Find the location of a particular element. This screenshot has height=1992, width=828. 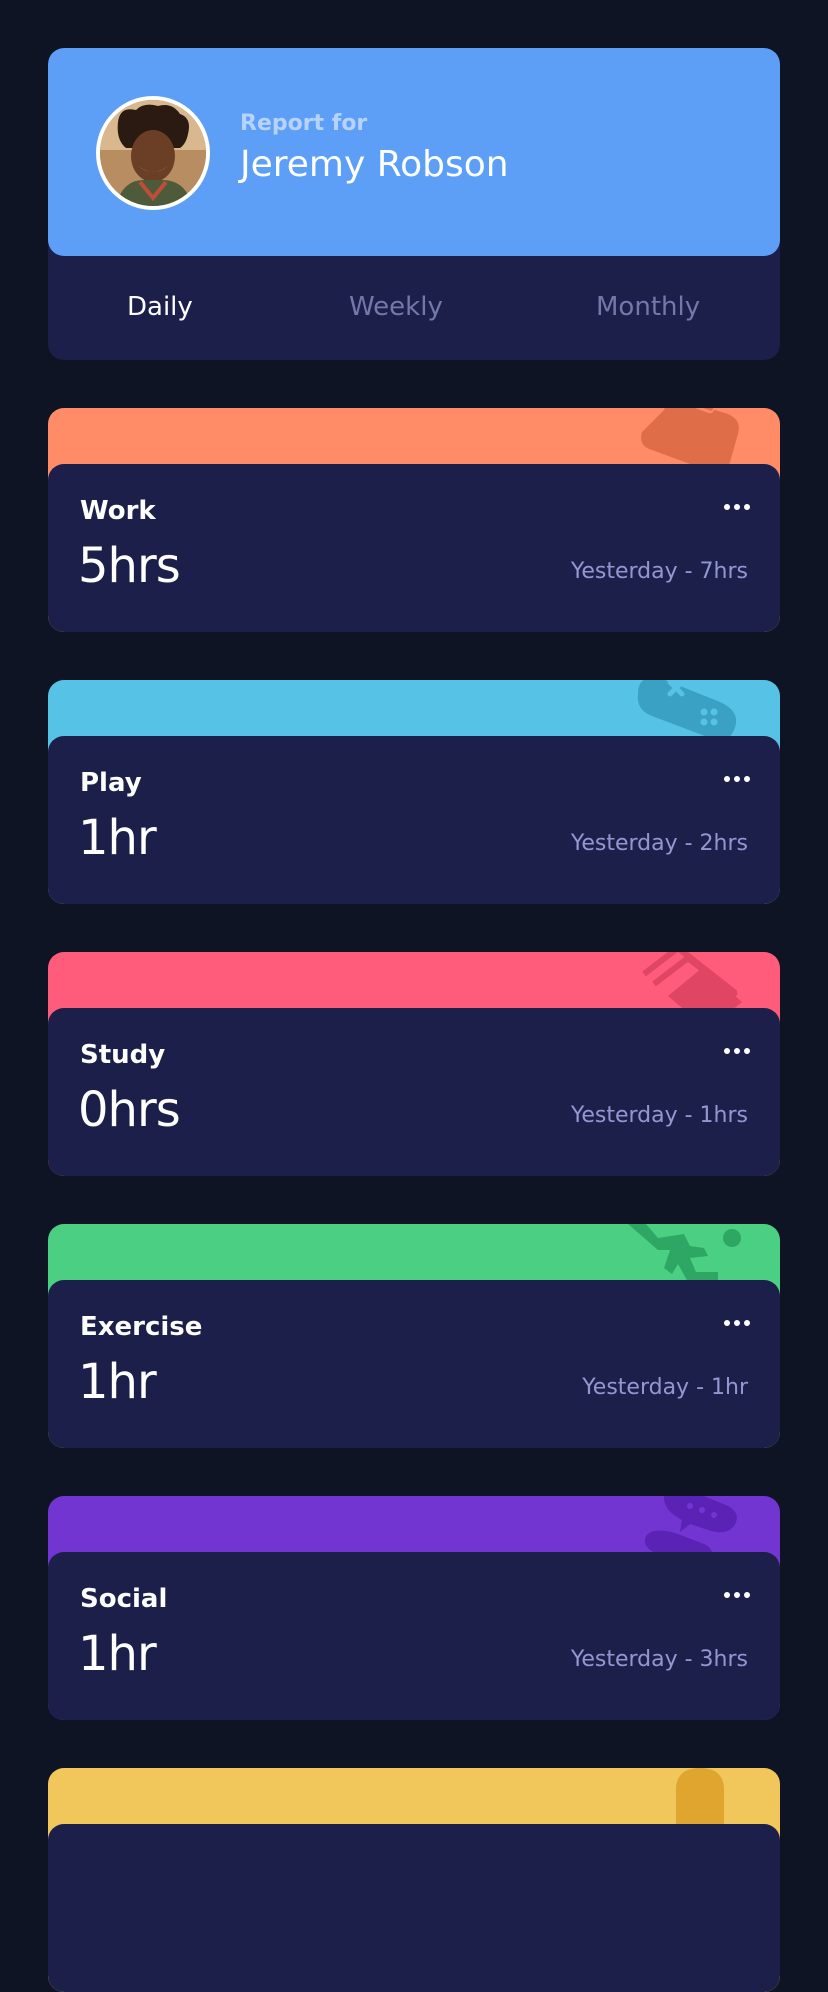

activity-title: Work is located at coordinates (118, 511).